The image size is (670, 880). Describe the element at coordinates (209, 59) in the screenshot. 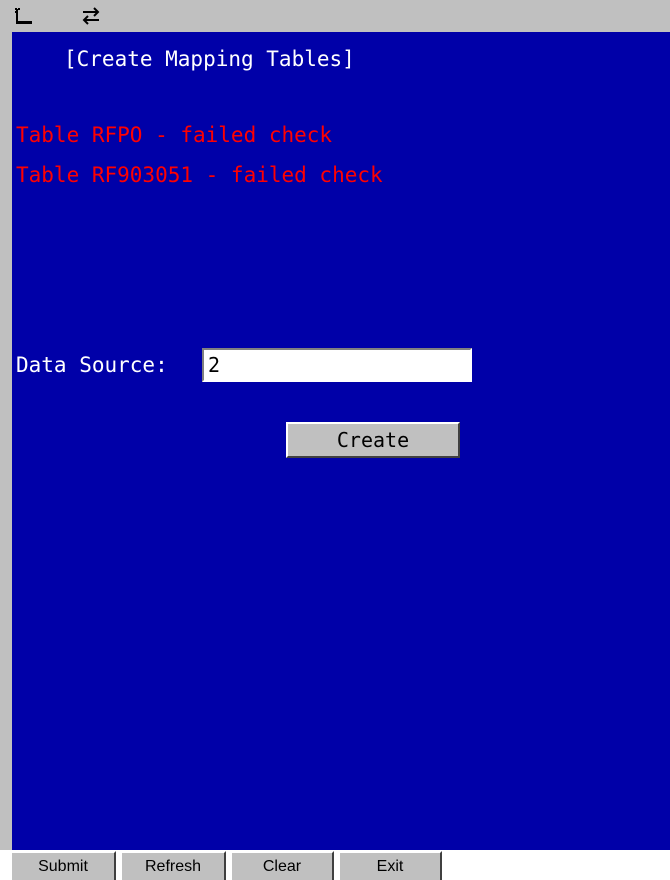

I see `page-title: [Create Mapping Tables]` at that location.